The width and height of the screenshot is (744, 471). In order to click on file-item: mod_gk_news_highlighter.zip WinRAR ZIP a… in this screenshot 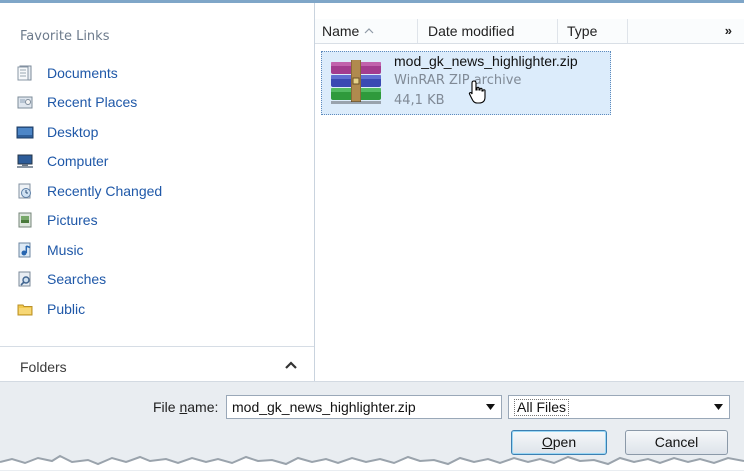, I will do `click(466, 83)`.